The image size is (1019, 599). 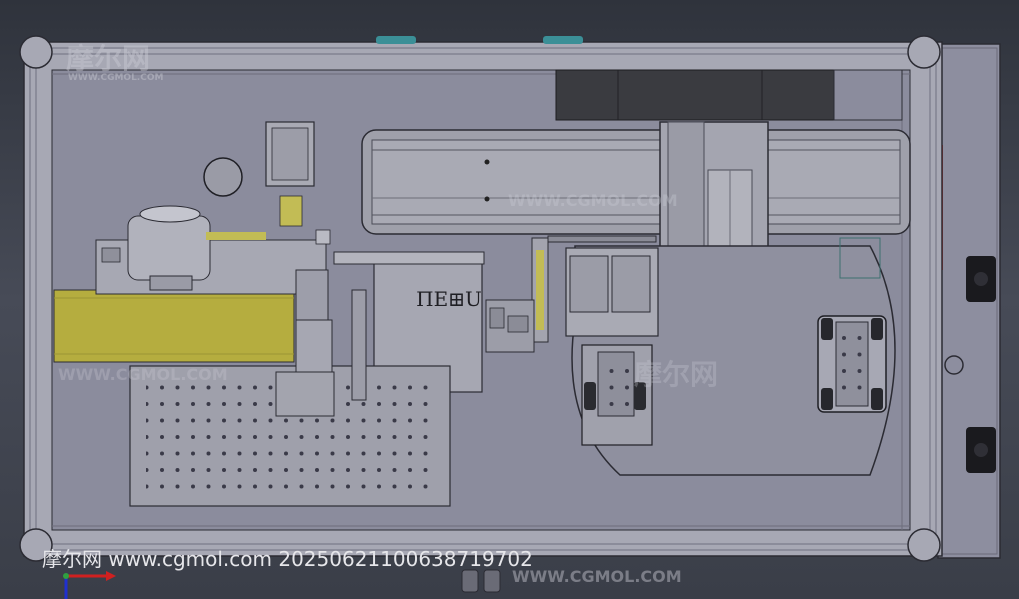 What do you see at coordinates (223, 177) in the screenshot?
I see `round-sensor` at bounding box center [223, 177].